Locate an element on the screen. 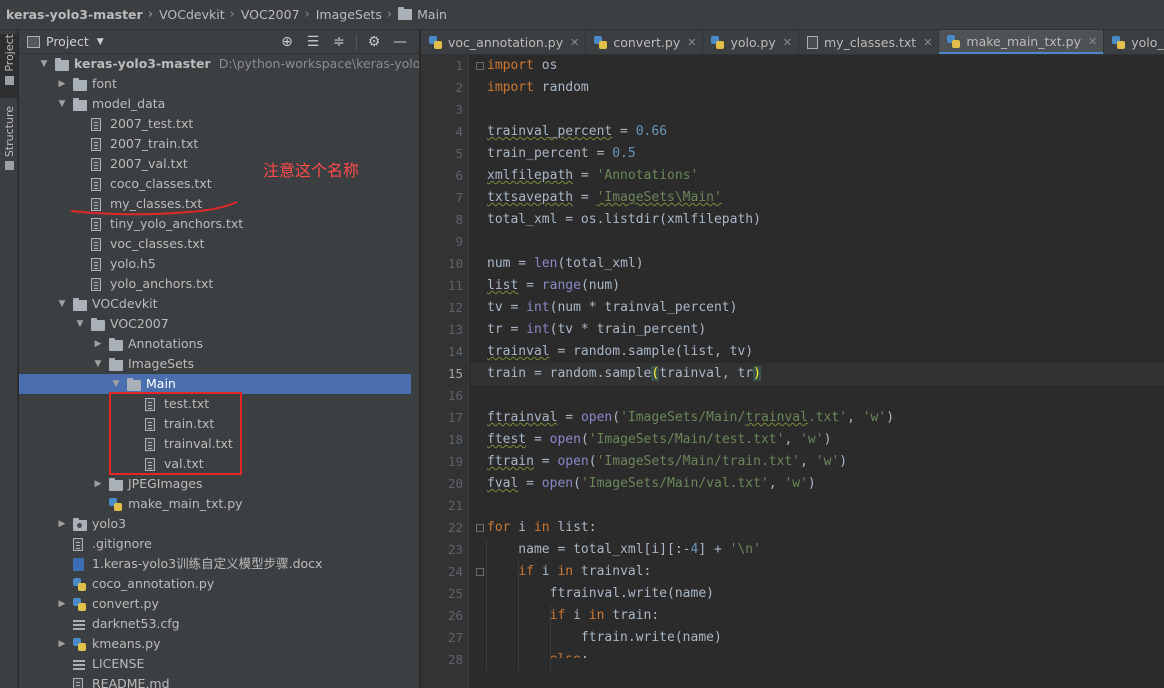  project-tool-tab: Project is located at coordinates (9, 66).